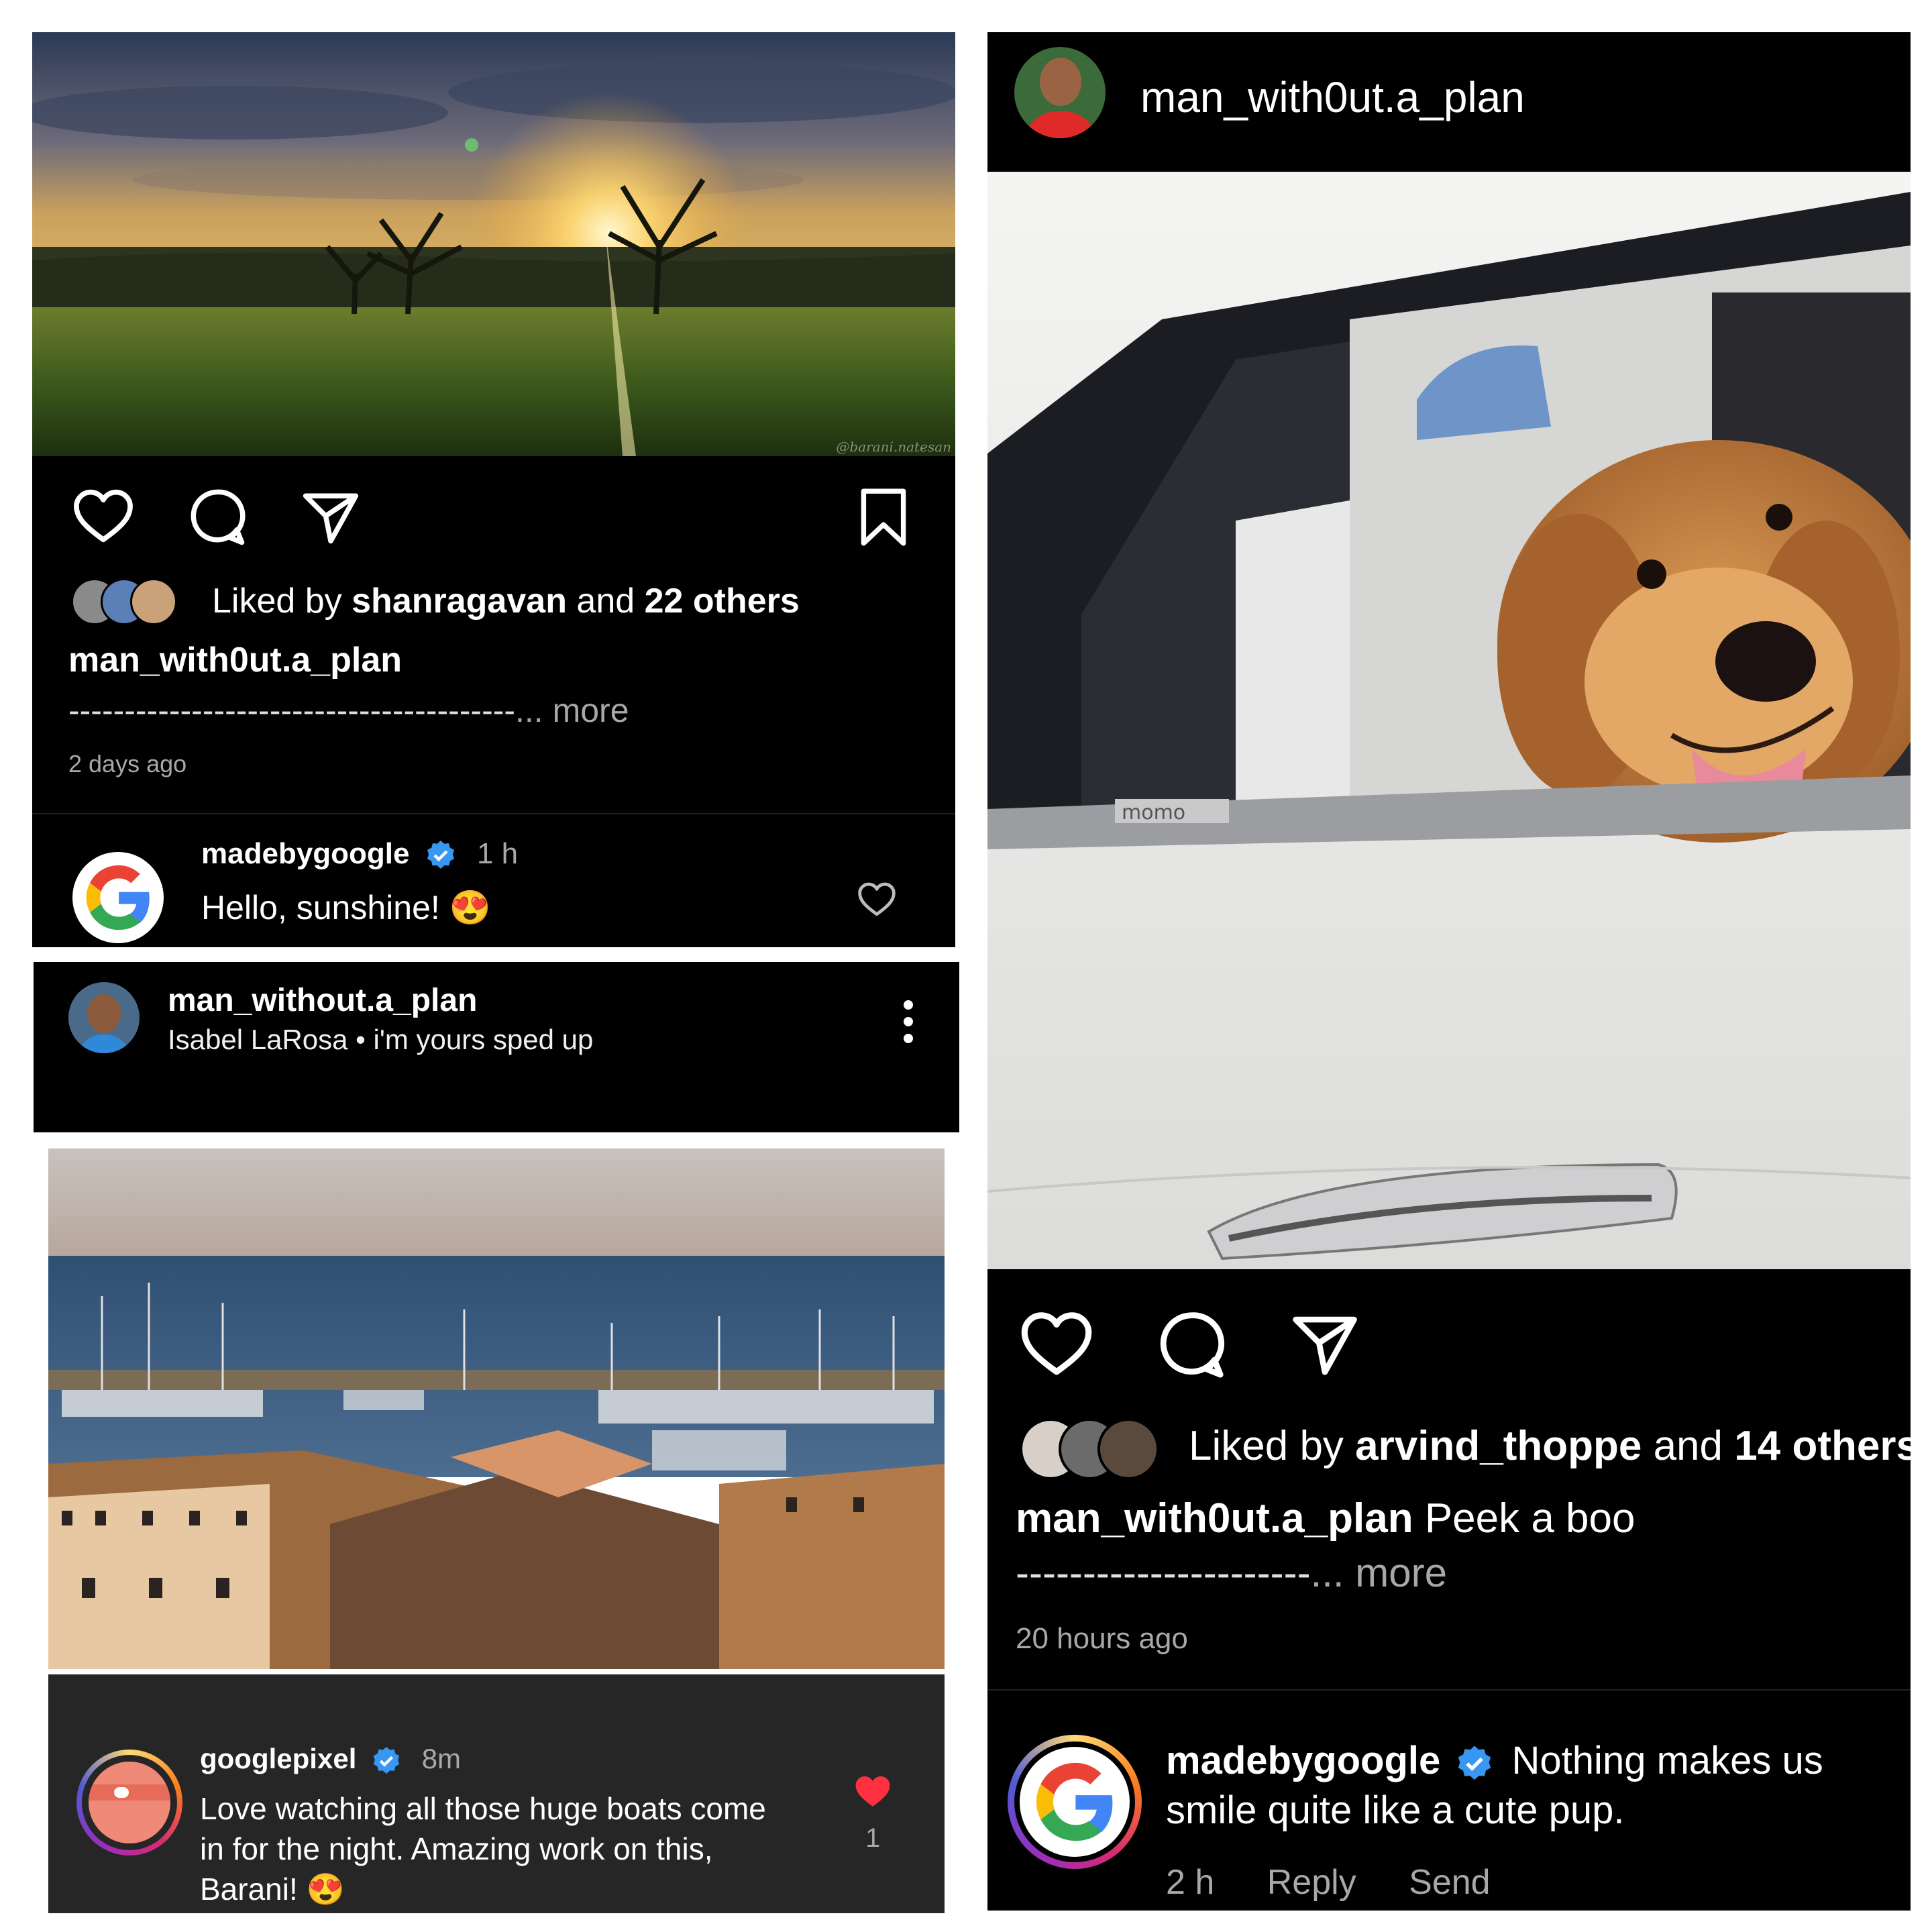 This screenshot has width=1932, height=1932. What do you see at coordinates (441, 1758) in the screenshot?
I see `comment-time: 8m` at bounding box center [441, 1758].